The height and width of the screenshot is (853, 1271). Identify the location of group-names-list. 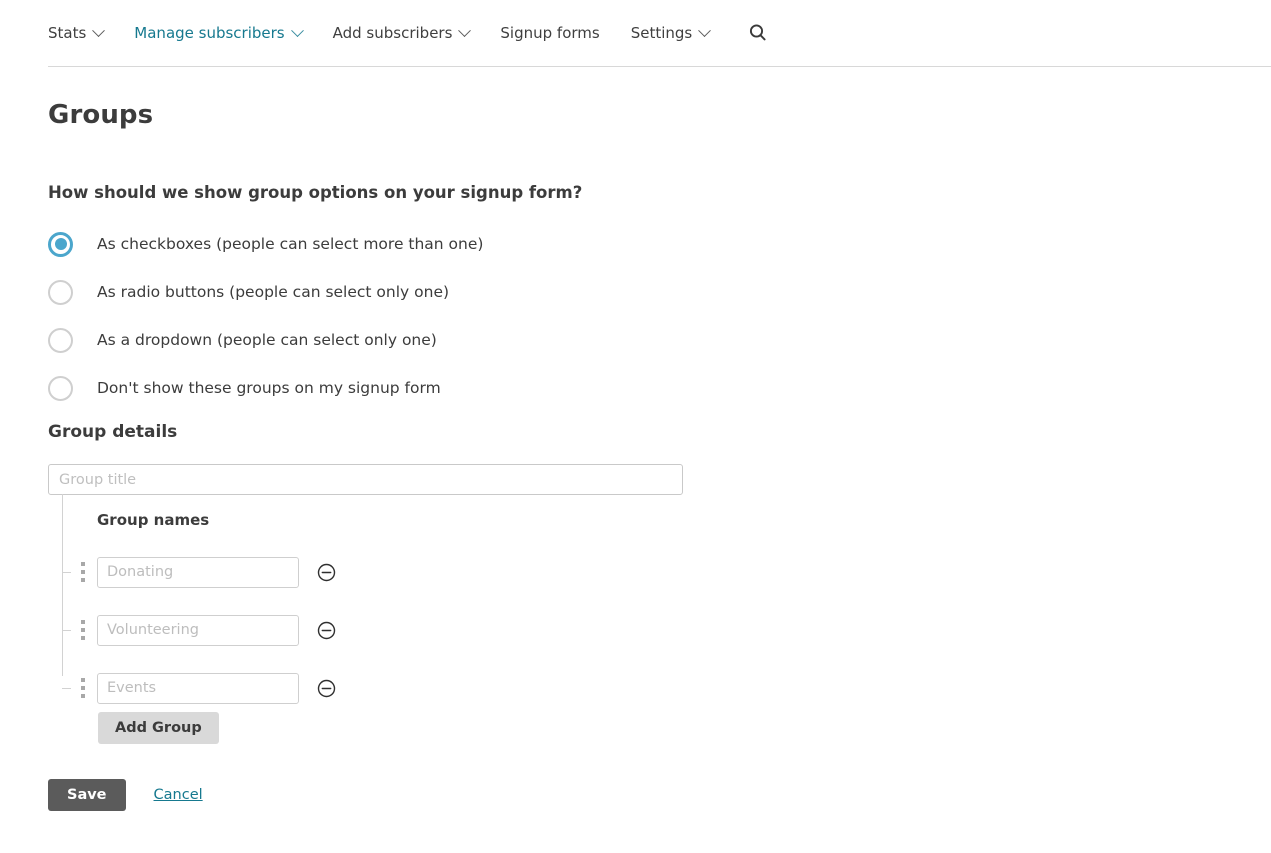
(199, 630).